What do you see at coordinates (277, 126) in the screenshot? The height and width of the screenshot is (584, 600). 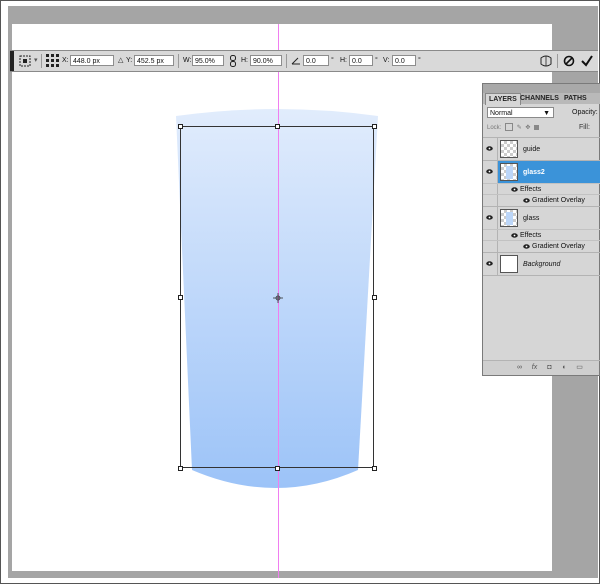 I see `handle-top-center` at bounding box center [277, 126].